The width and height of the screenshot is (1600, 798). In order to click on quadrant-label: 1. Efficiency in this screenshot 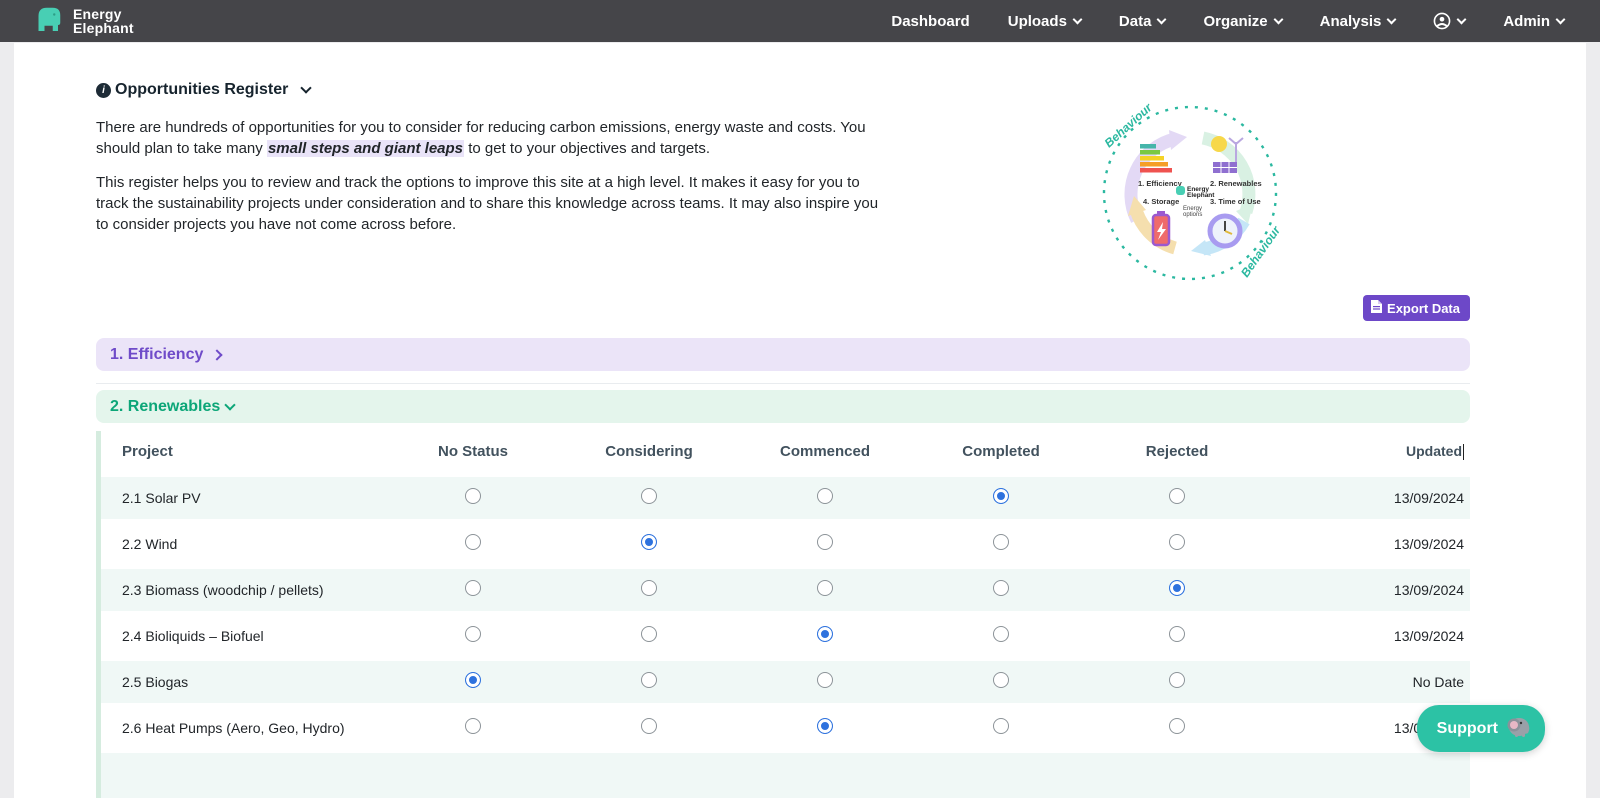, I will do `click(1160, 183)`.